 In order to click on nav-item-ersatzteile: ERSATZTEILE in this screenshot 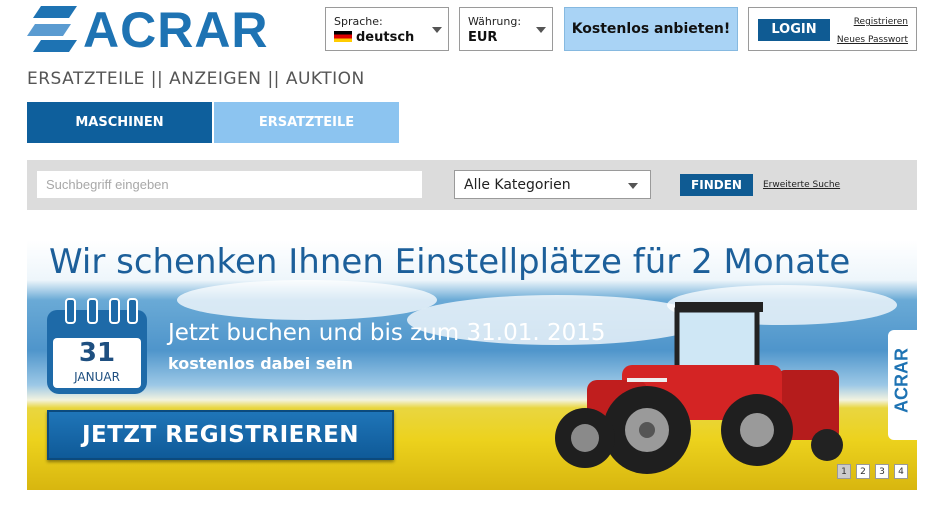, I will do `click(86, 79)`.